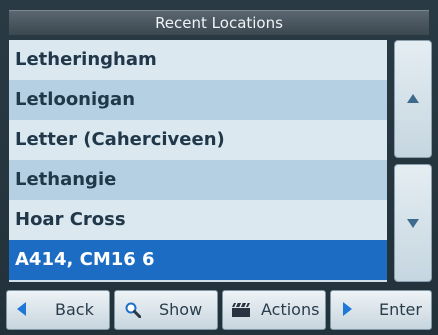 The width and height of the screenshot is (438, 335). What do you see at coordinates (219, 310) in the screenshot?
I see `bottom-toolbar: Back Show Actions Enter` at bounding box center [219, 310].